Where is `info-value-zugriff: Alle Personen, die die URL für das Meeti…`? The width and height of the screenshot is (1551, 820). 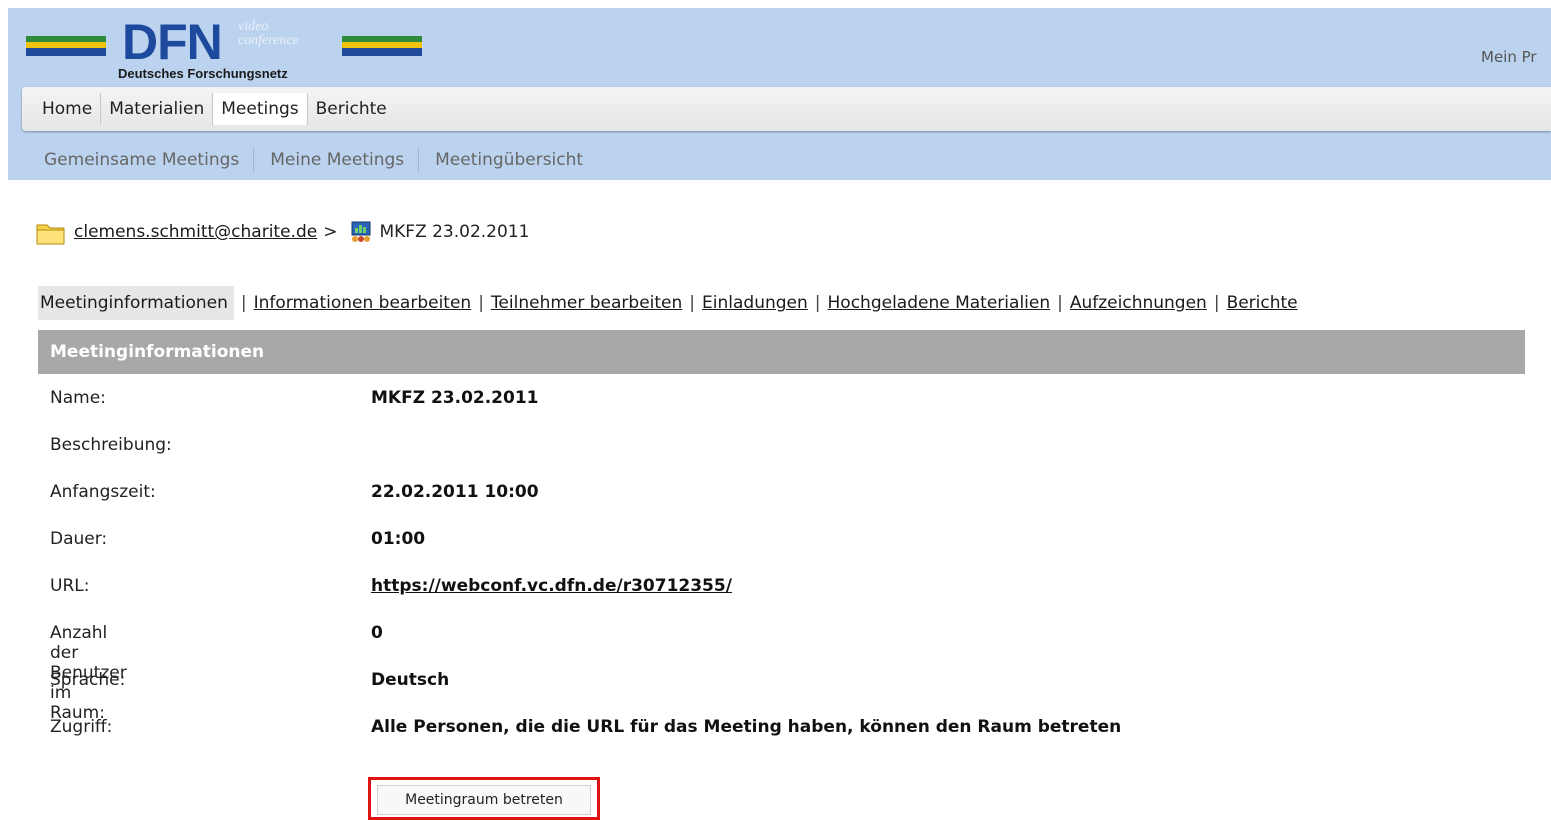 info-value-zugriff: Alle Personen, die die URL für das Meeti… is located at coordinates (746, 727).